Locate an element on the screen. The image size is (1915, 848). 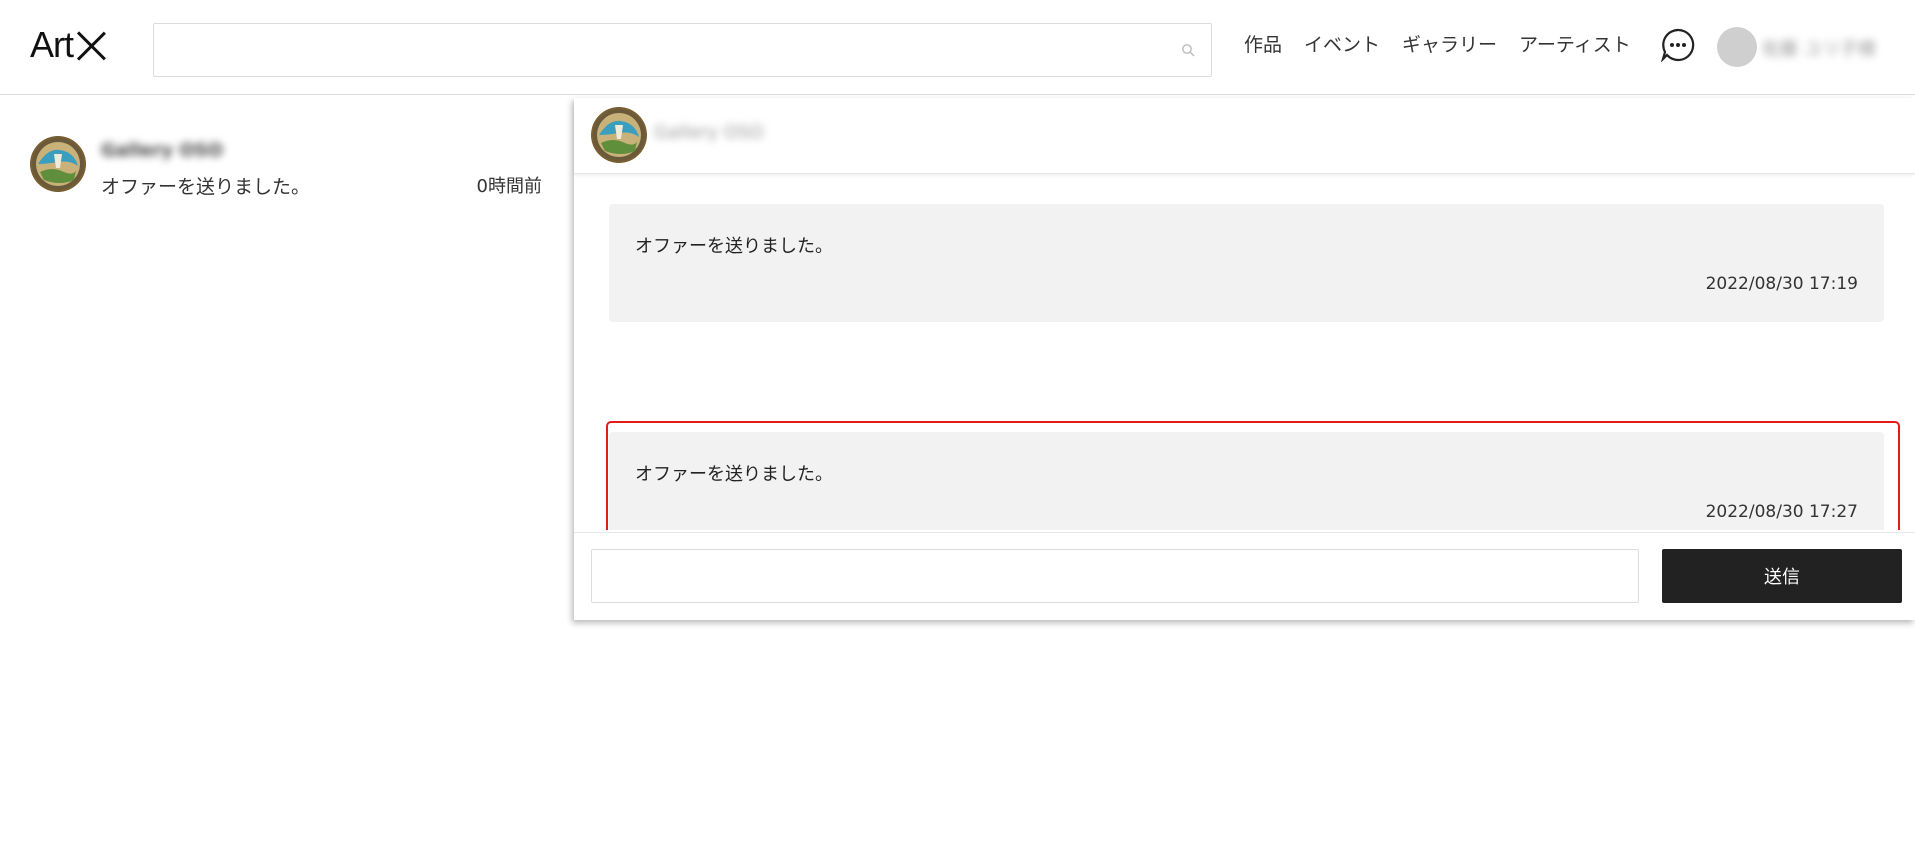
chat-header: Gallery OSO is located at coordinates (1244, 136).